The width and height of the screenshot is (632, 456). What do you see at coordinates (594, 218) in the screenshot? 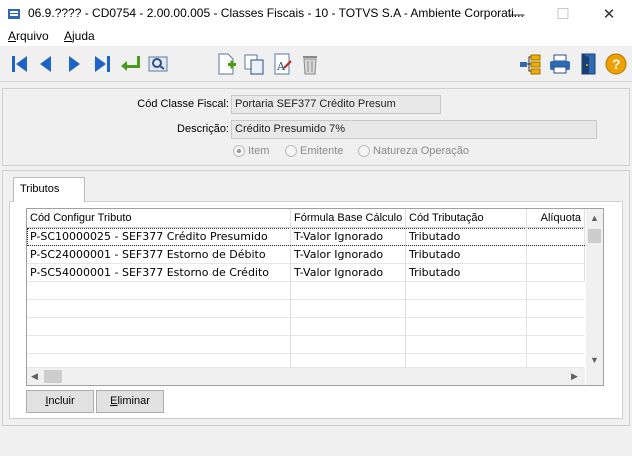
I see `scroll-up-icon: ▲` at bounding box center [594, 218].